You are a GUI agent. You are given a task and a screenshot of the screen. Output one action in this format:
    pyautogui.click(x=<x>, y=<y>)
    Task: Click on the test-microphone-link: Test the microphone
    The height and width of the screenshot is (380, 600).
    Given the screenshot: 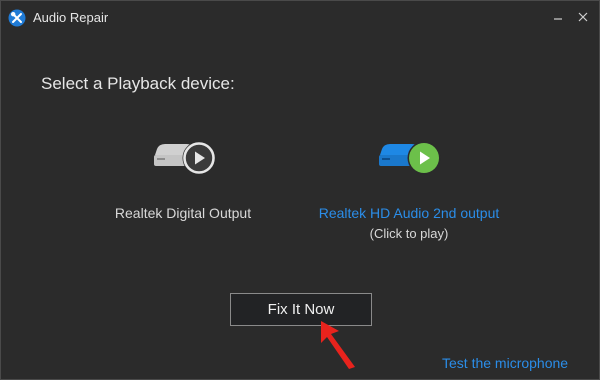 What is the action you would take?
    pyautogui.click(x=505, y=363)
    